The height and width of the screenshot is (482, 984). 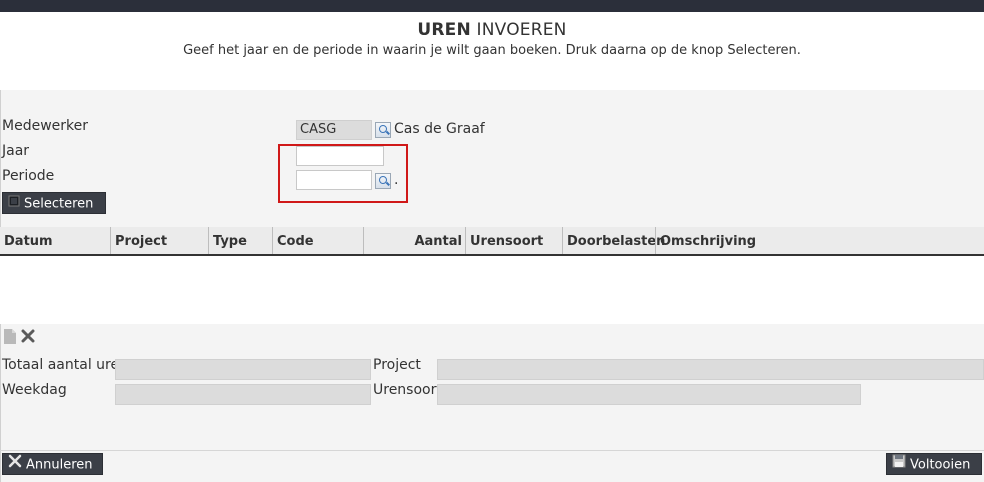 What do you see at coordinates (334, 130) in the screenshot?
I see `medewerker-code-field: CASG` at bounding box center [334, 130].